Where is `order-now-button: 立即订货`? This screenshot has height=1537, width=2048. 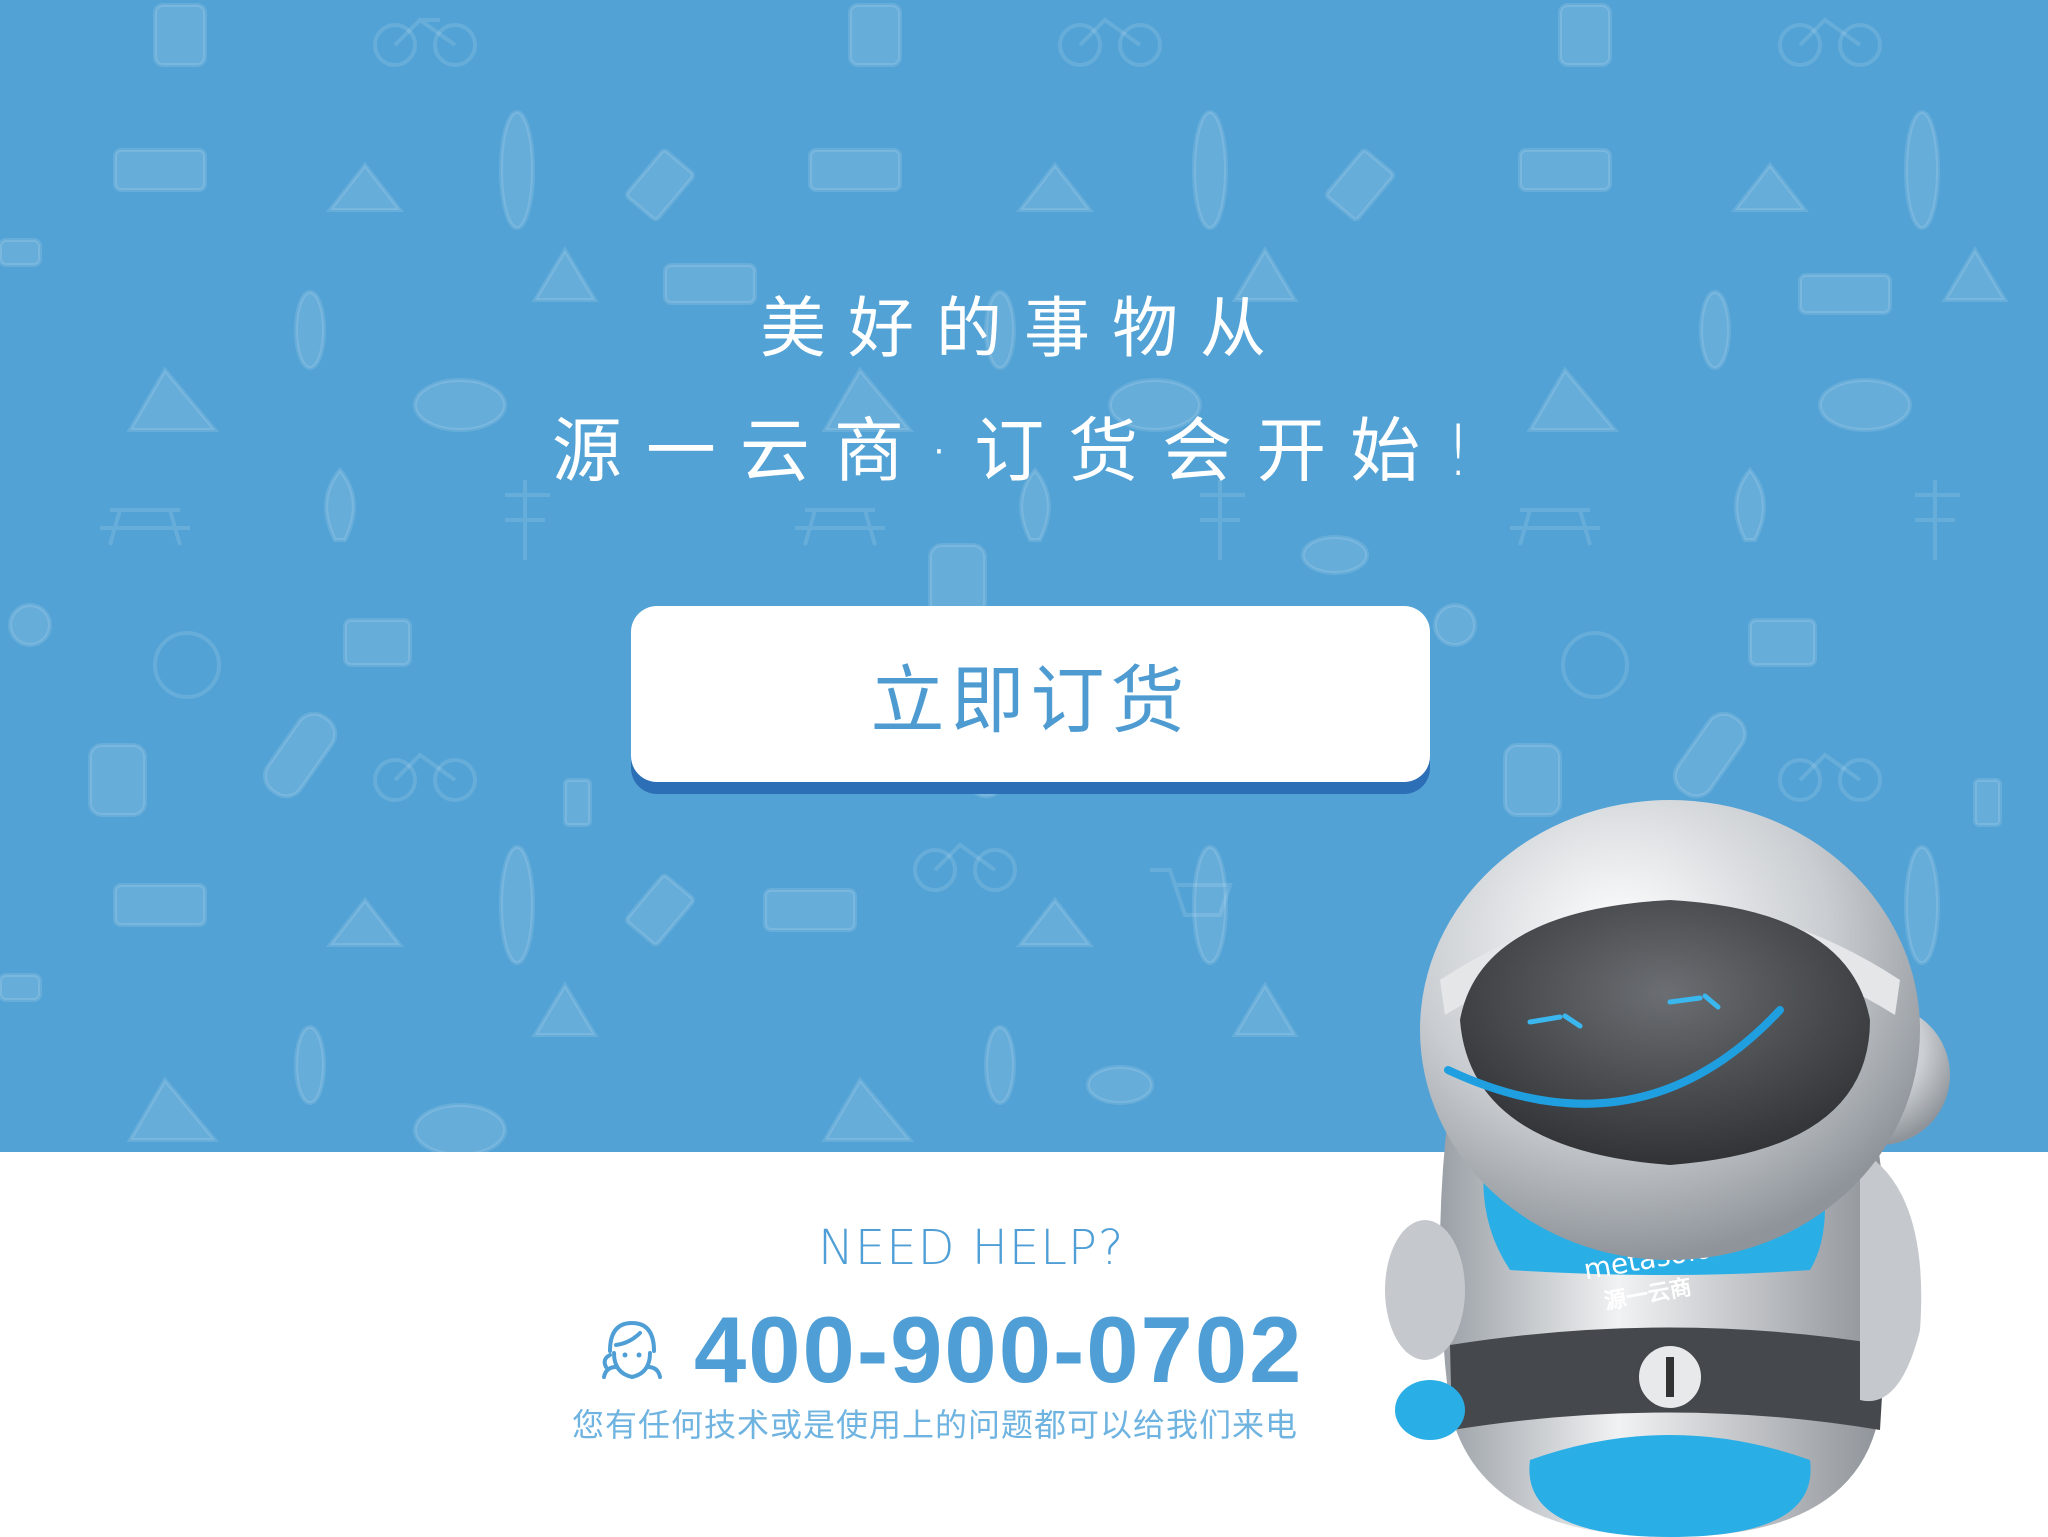 order-now-button: 立即订货 is located at coordinates (1030, 700).